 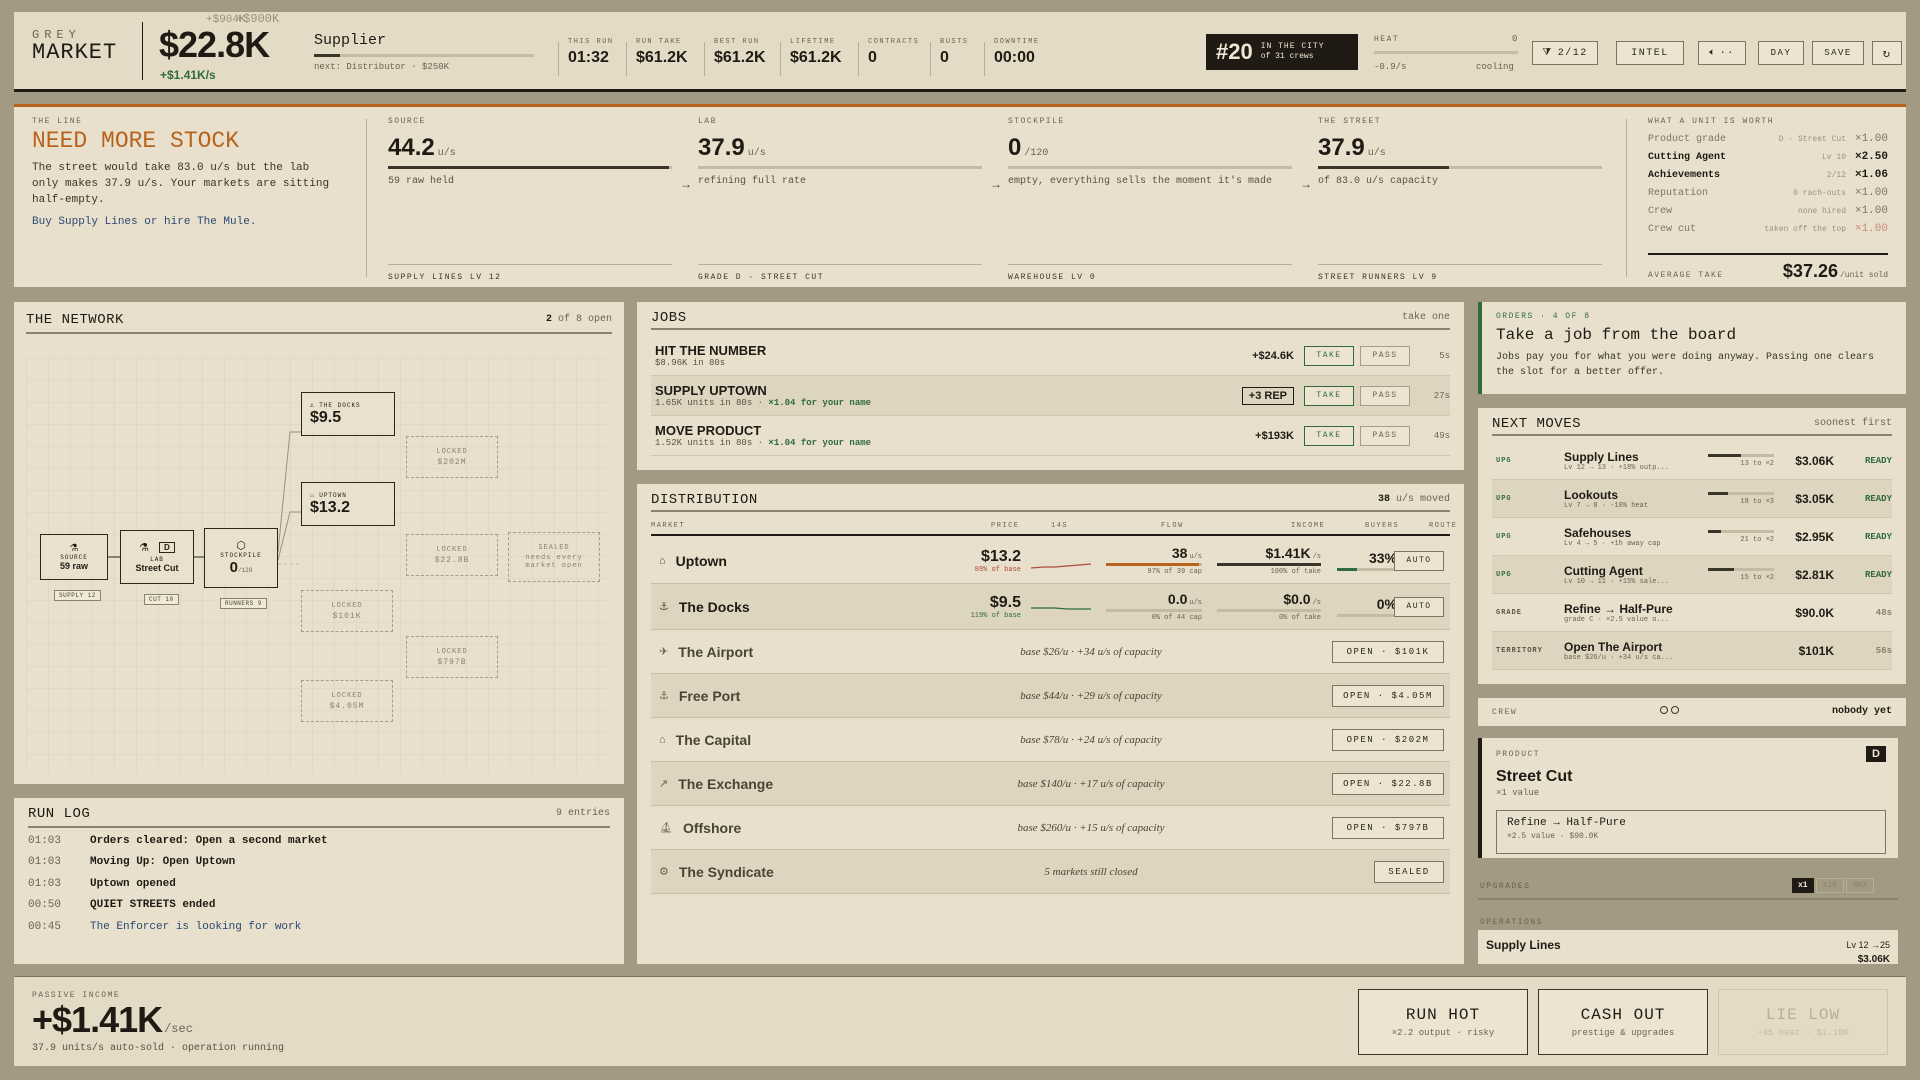 I want to click on network-node-uptown: ⌂ UPTOWN $13.2, so click(x=348, y=504).